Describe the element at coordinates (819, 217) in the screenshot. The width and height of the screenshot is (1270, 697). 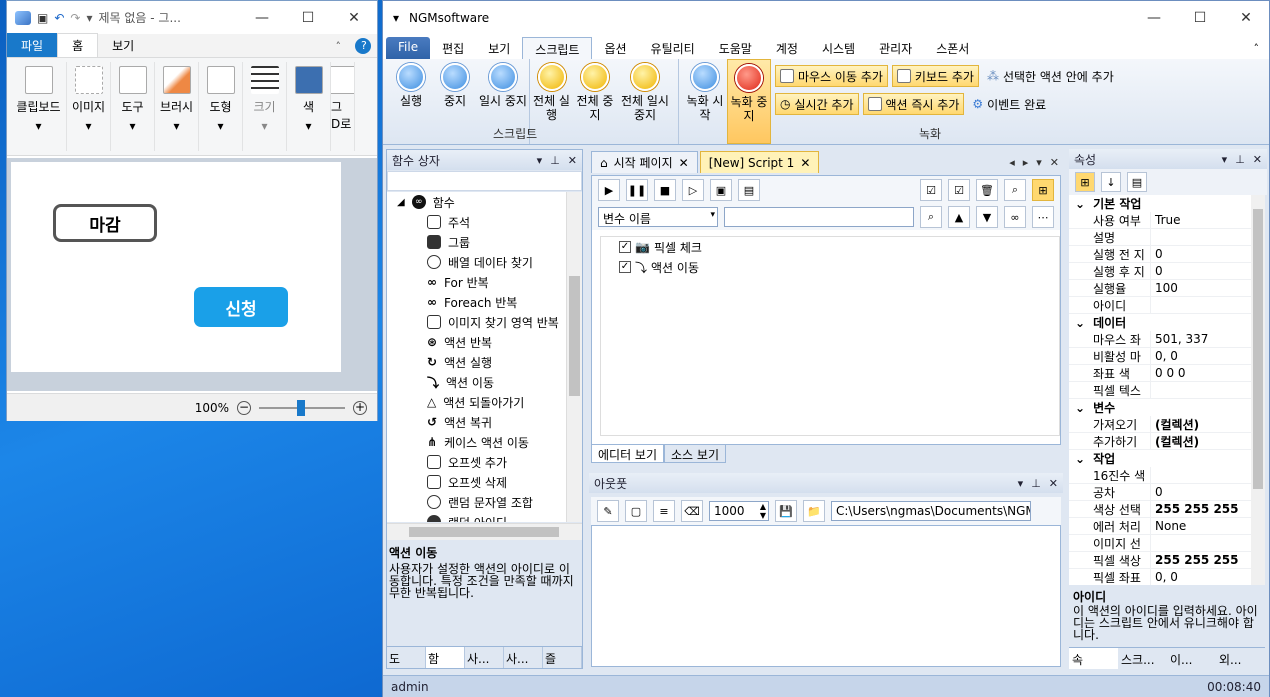
I see `variable-search-input` at that location.